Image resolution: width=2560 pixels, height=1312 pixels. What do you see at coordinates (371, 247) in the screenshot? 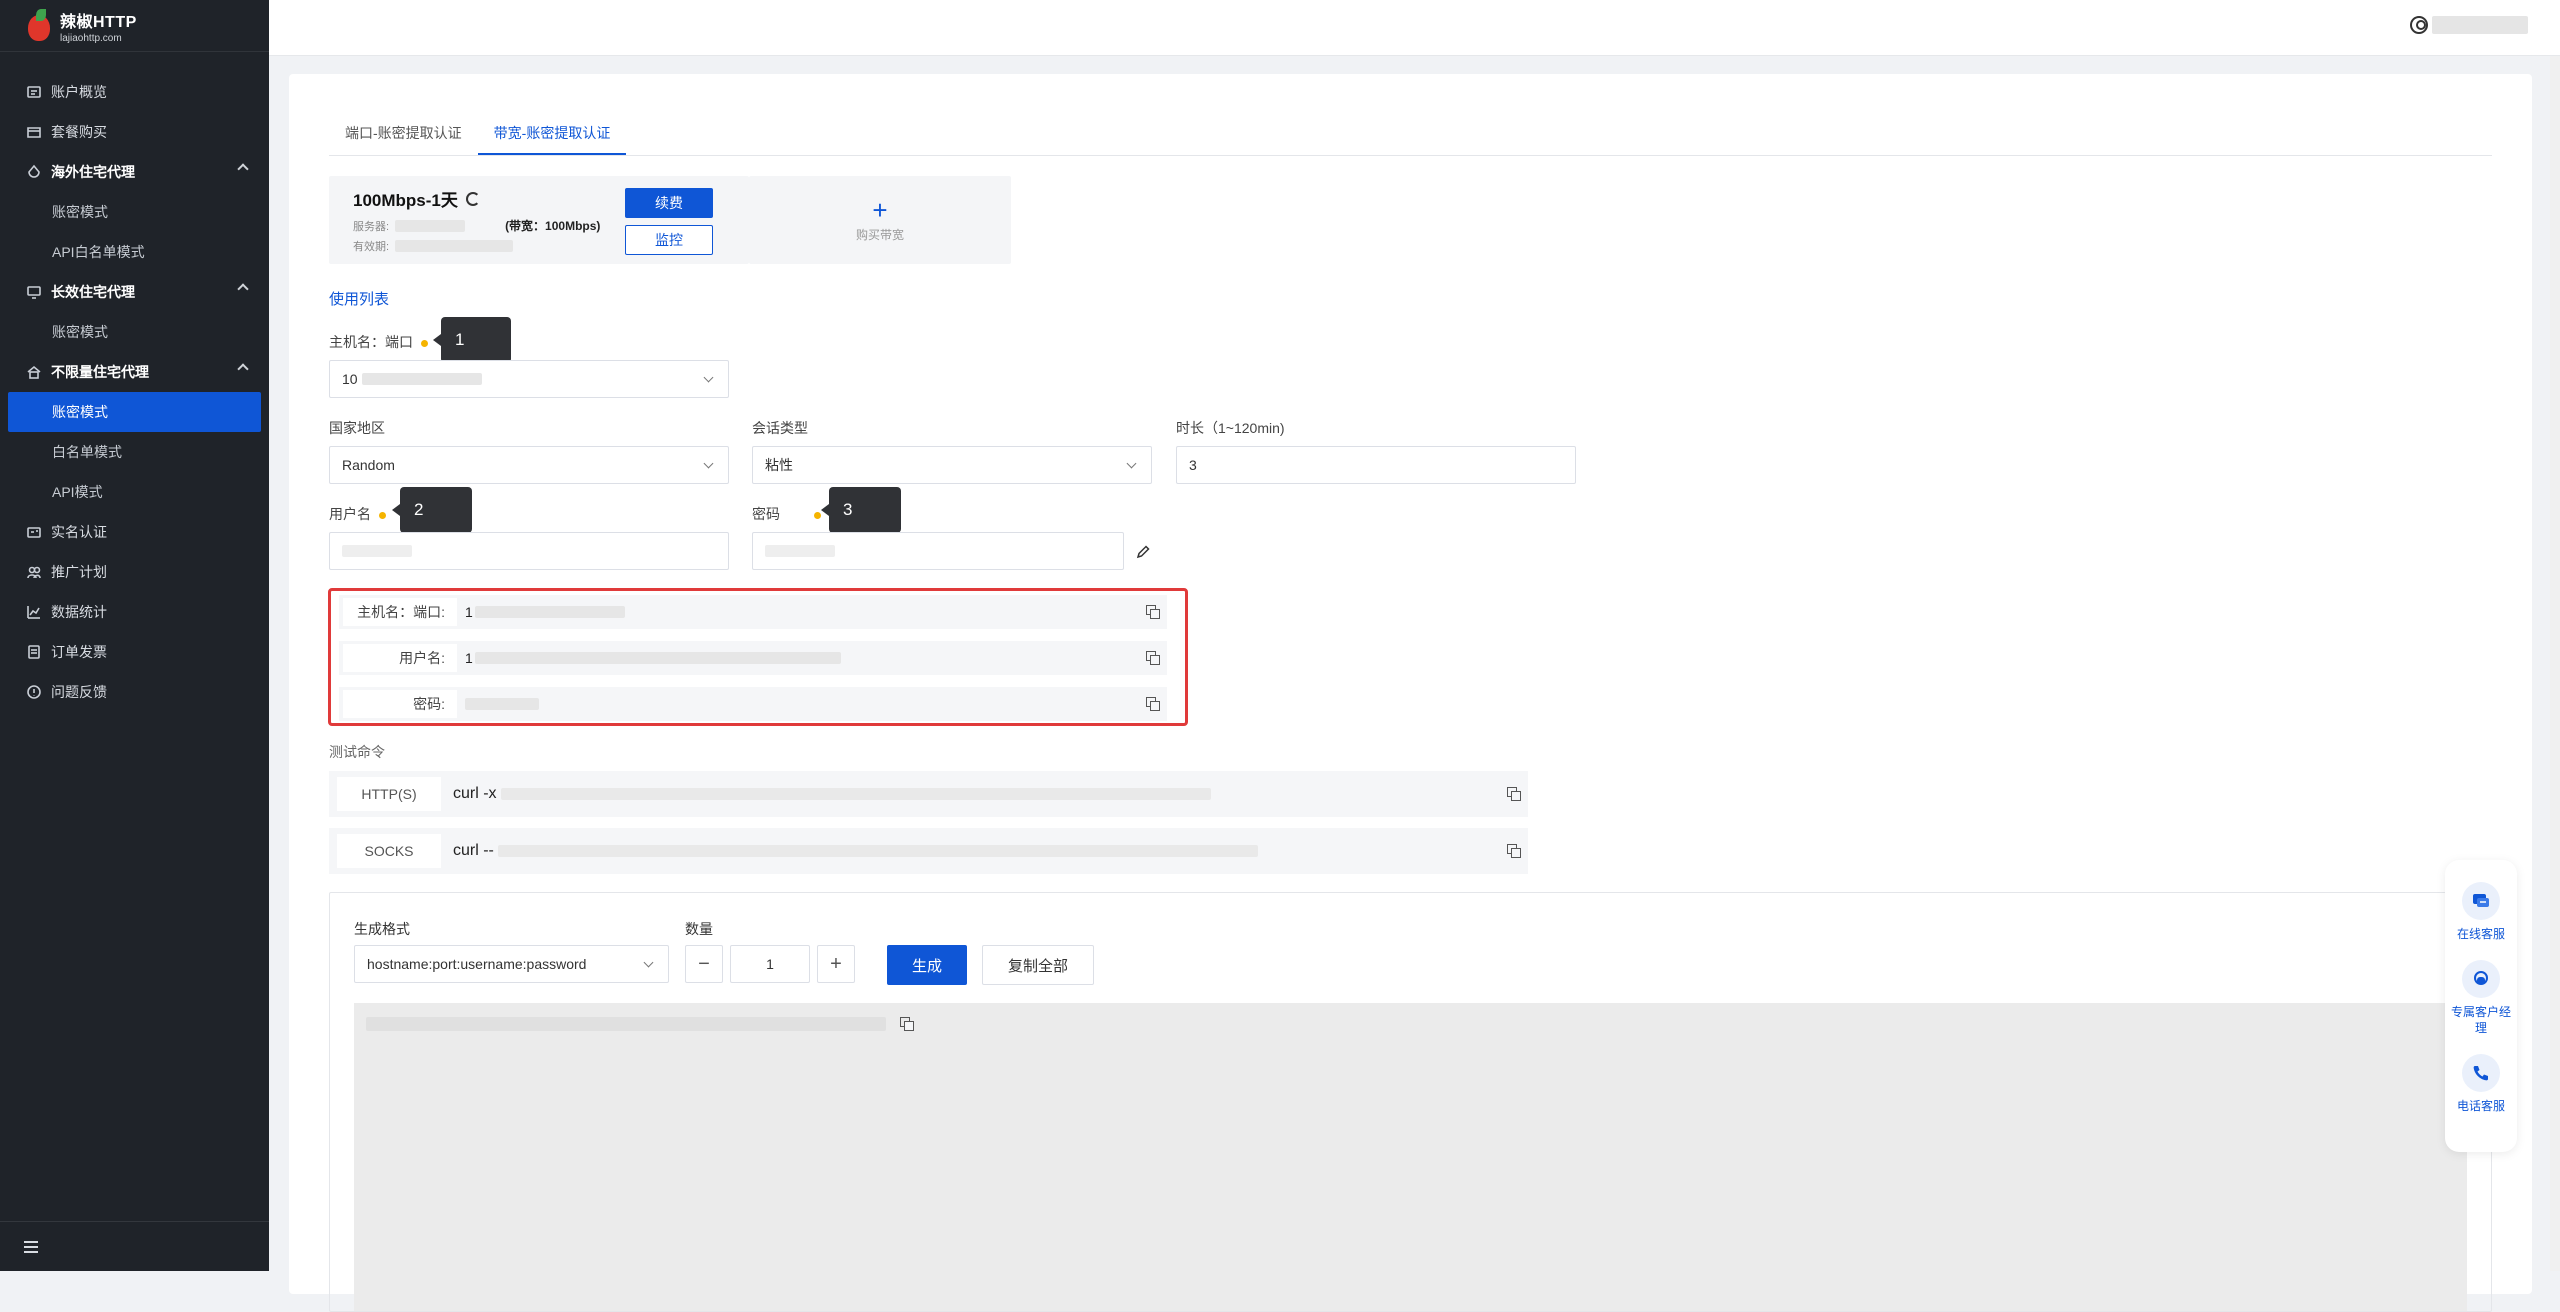
I see `expiry-label: 有效期:` at bounding box center [371, 247].